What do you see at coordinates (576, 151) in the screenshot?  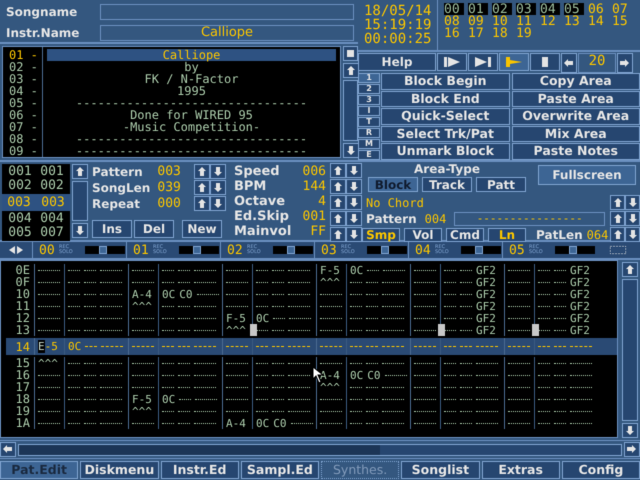 I see `block-button: Paste Notes` at bounding box center [576, 151].